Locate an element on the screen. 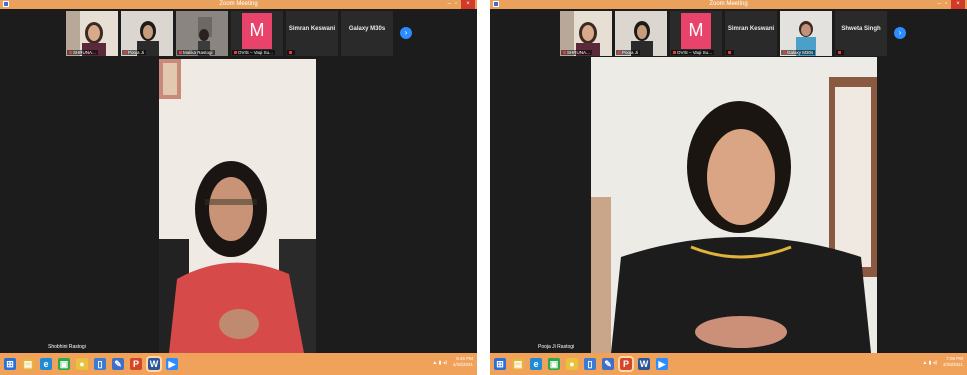 The width and height of the screenshot is (967, 375). system-tray: ▲ ▮ ◂) 7:06 PM 4/28/2021 is located at coordinates (942, 362).